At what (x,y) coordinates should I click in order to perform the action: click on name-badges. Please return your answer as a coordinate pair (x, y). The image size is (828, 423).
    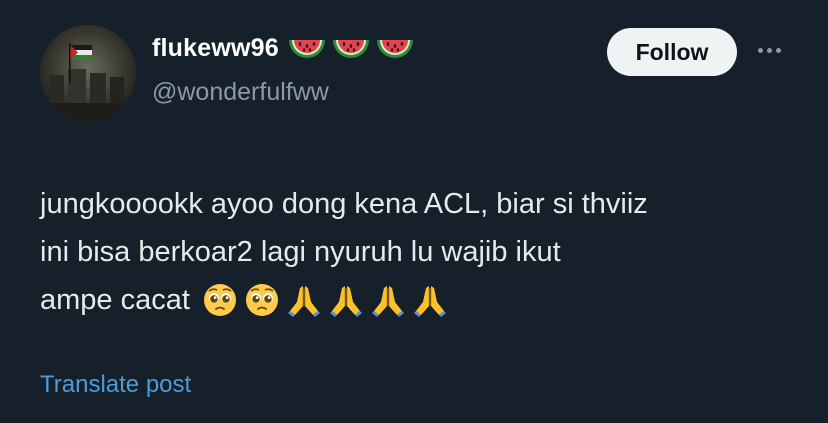
    Looking at the image, I should click on (351, 49).